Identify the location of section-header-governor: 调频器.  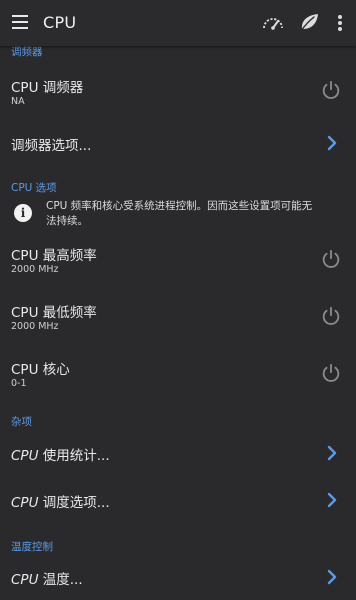
(27, 52).